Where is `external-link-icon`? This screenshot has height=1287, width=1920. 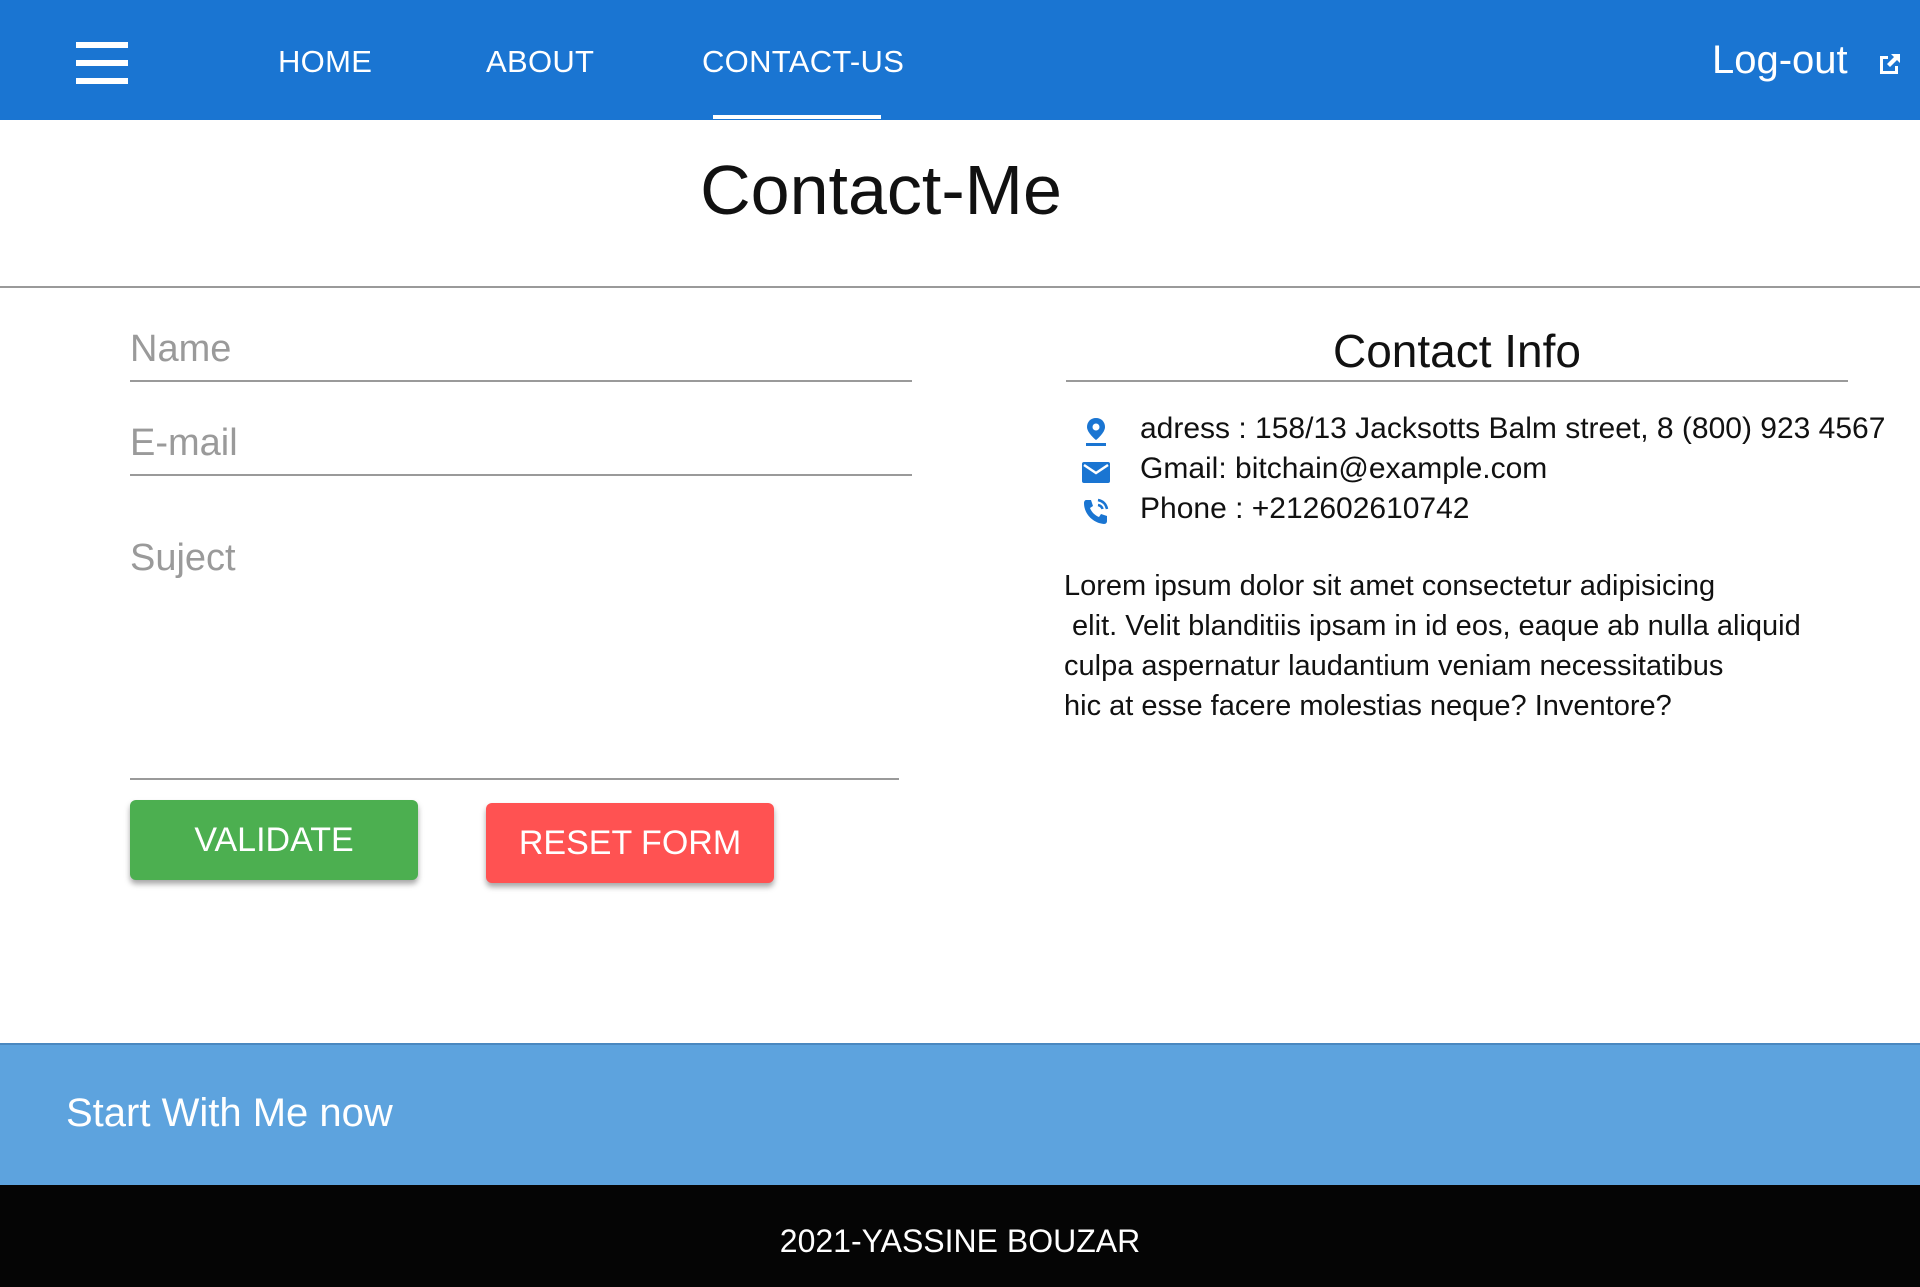 external-link-icon is located at coordinates (1890, 64).